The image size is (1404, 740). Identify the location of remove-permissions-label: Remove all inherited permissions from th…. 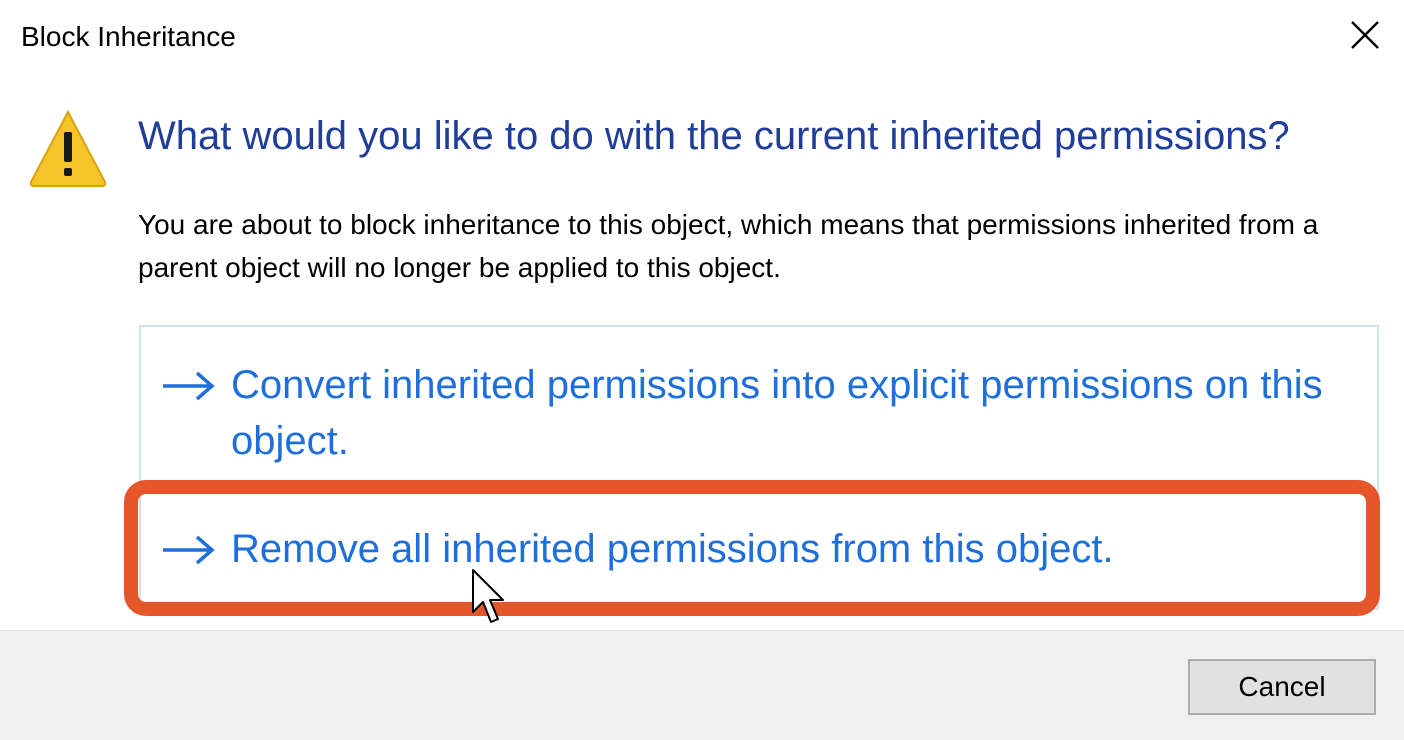
(672, 549).